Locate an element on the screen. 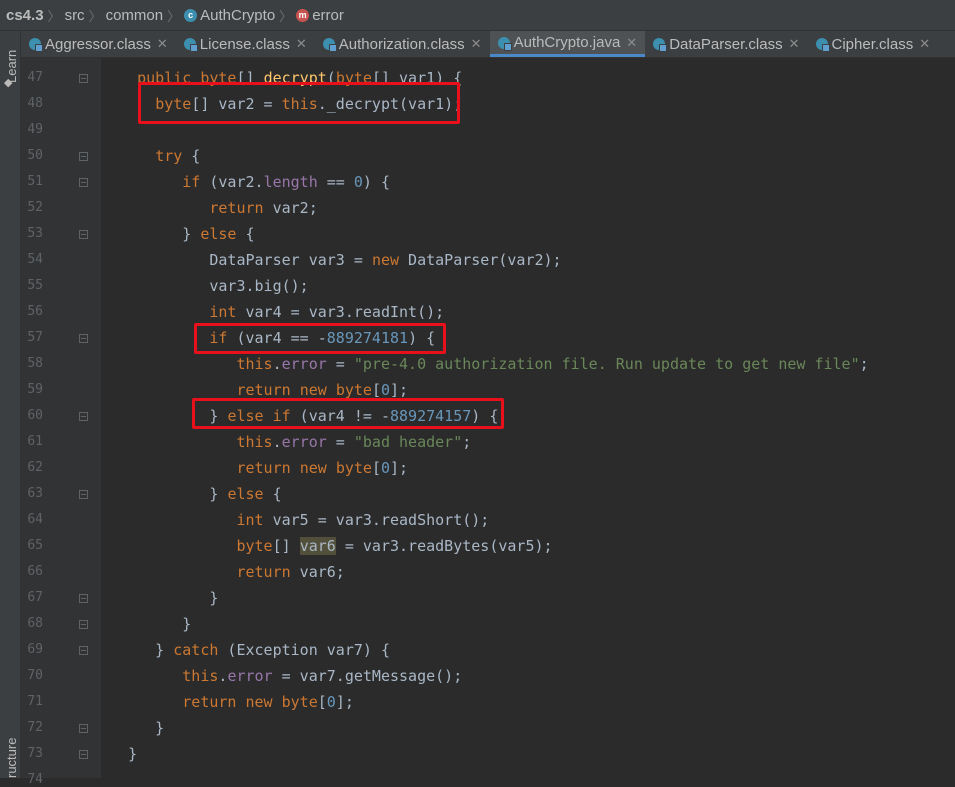  line-number: 67 is located at coordinates (35, 597).